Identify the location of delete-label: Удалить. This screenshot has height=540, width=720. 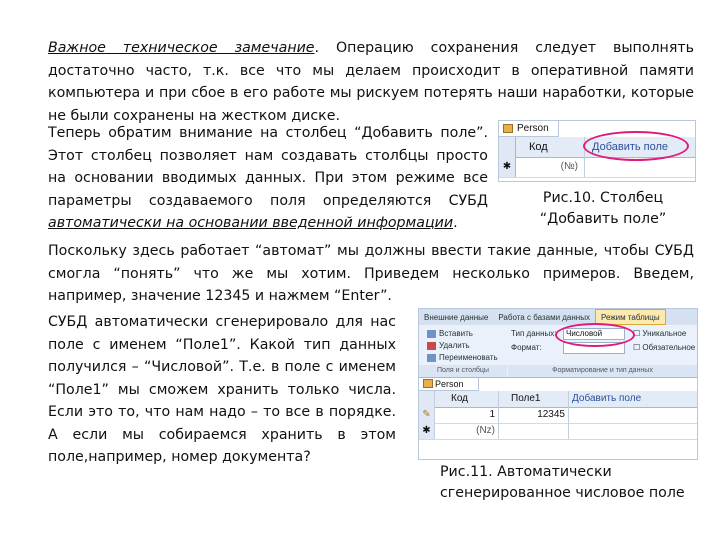
(454, 345).